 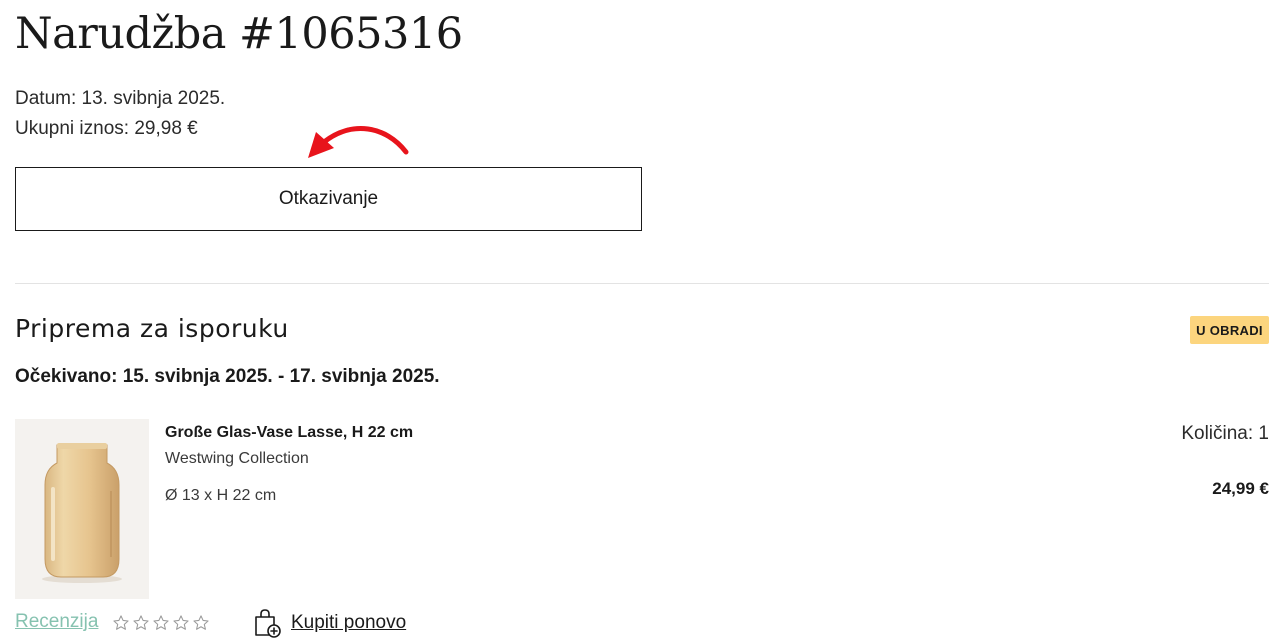 What do you see at coordinates (56, 622) in the screenshot?
I see `review-link: Recenzija` at bounding box center [56, 622].